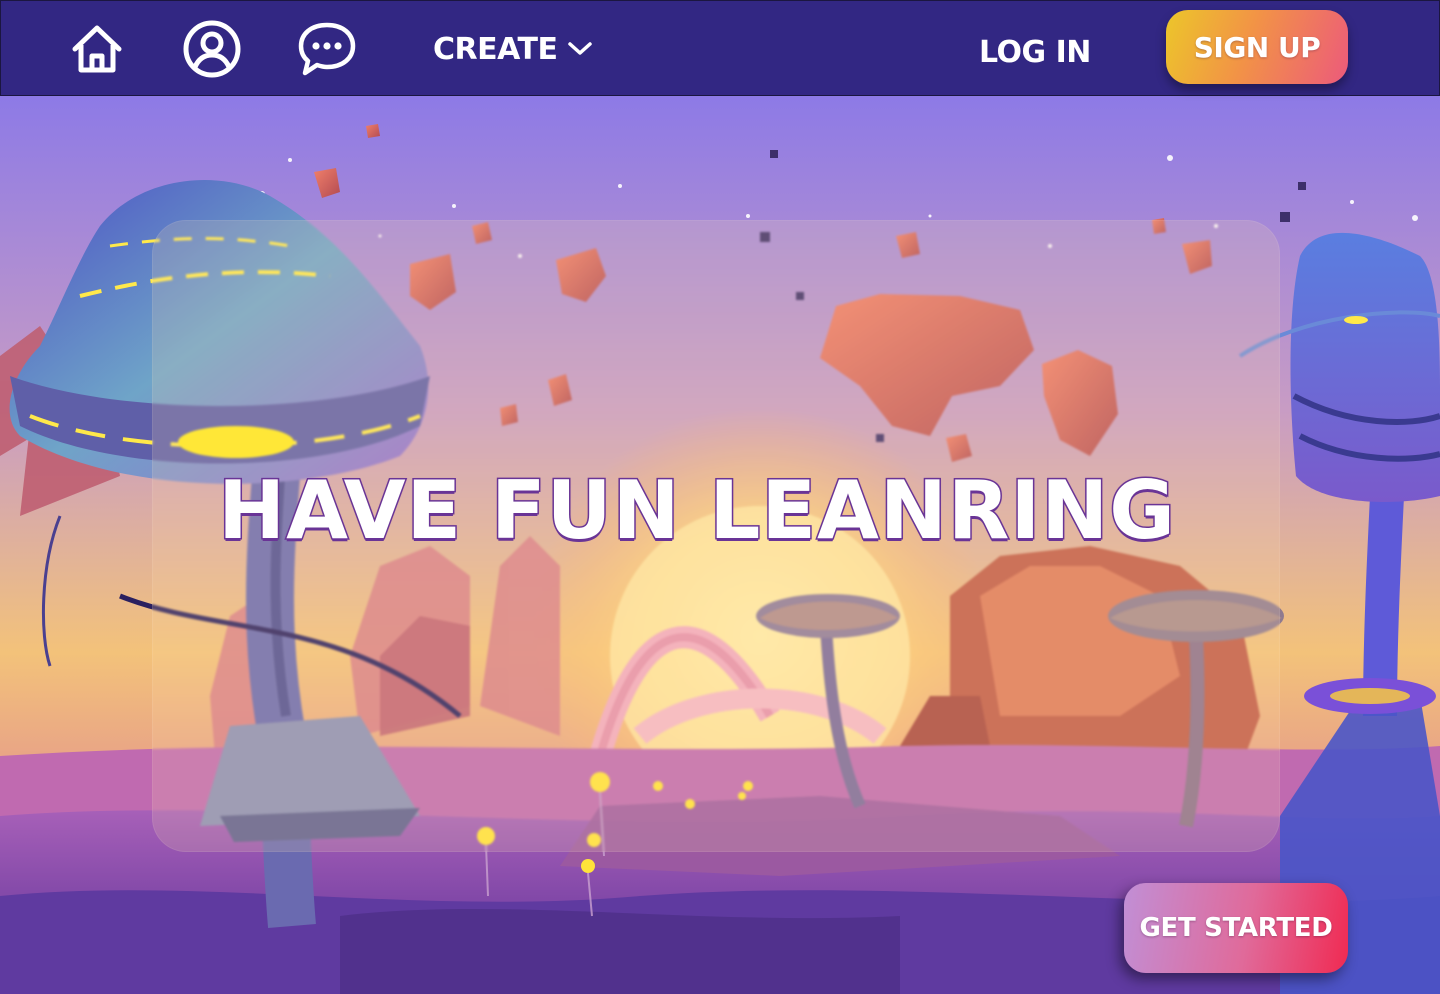 The width and height of the screenshot is (1440, 994). Describe the element at coordinates (580, 48) in the screenshot. I see `chevron-down-icon` at that location.